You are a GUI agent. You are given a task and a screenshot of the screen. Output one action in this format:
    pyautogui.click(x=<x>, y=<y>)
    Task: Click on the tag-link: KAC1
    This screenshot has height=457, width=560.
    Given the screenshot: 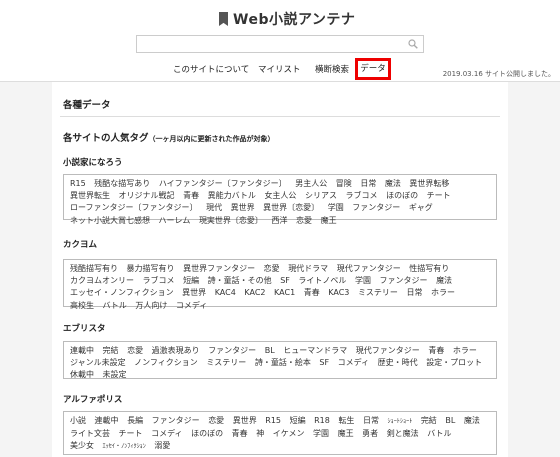 What is the action you would take?
    pyautogui.click(x=284, y=292)
    